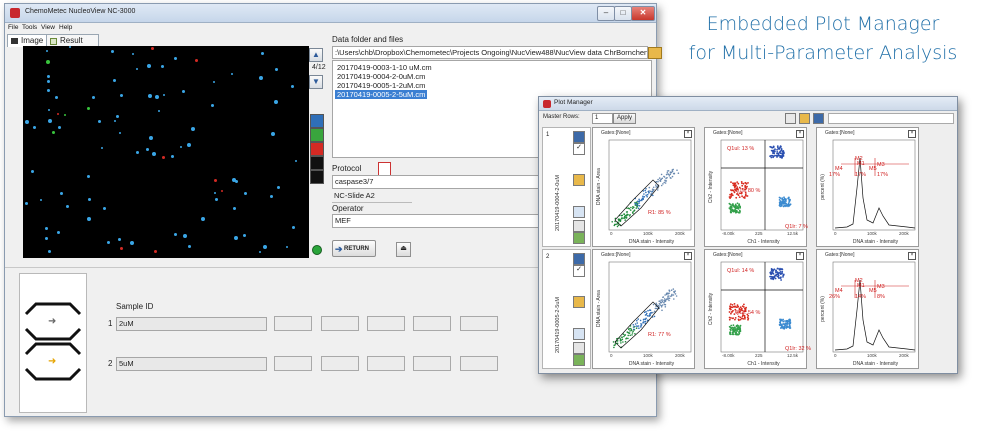 Image resolution: width=983 pixels, height=436 pixels. What do you see at coordinates (166, 152) in the screenshot?
I see `cell-image-view` at bounding box center [166, 152].